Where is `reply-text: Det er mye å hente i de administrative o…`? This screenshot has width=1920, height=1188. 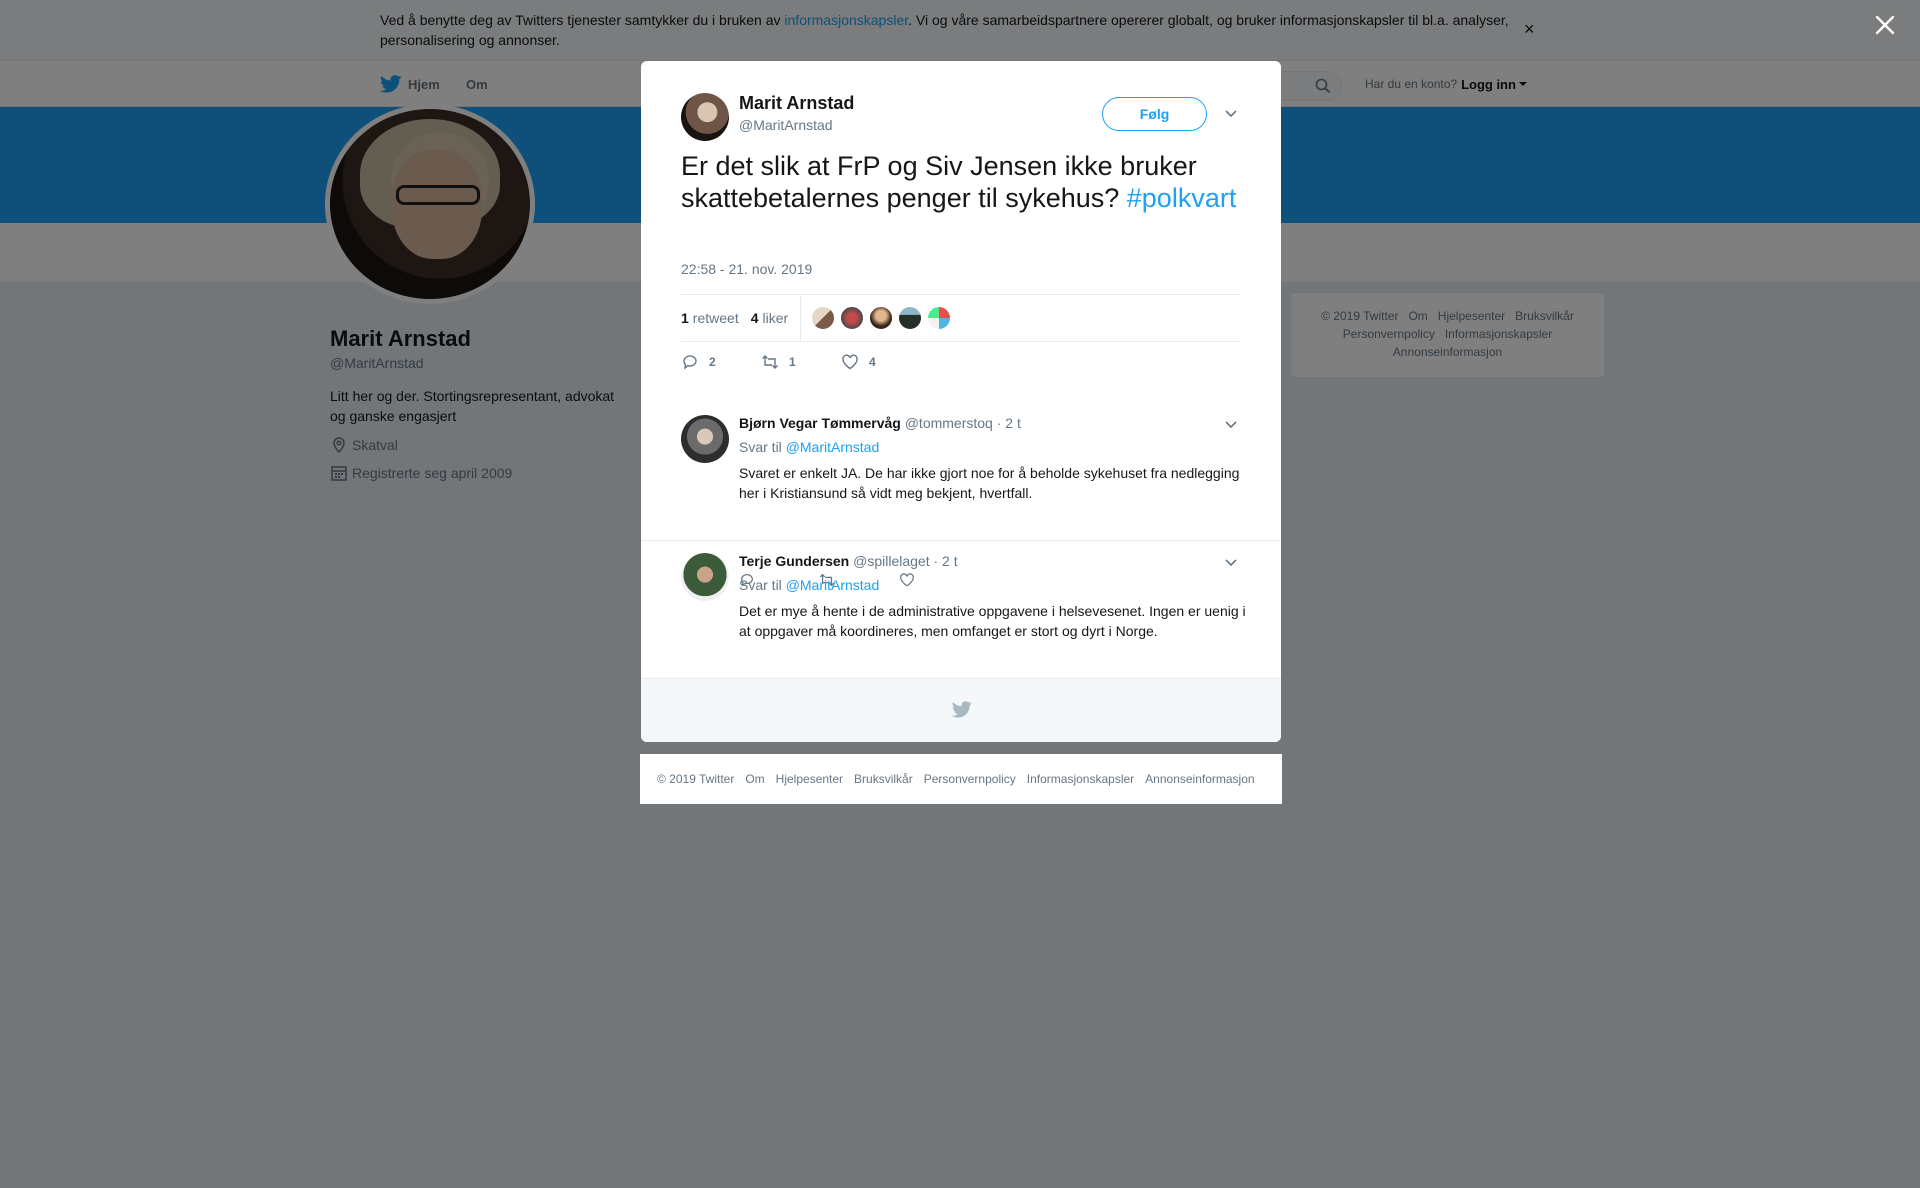
reply-text: Det er mye å hente i de administrative o… is located at coordinates (992, 621).